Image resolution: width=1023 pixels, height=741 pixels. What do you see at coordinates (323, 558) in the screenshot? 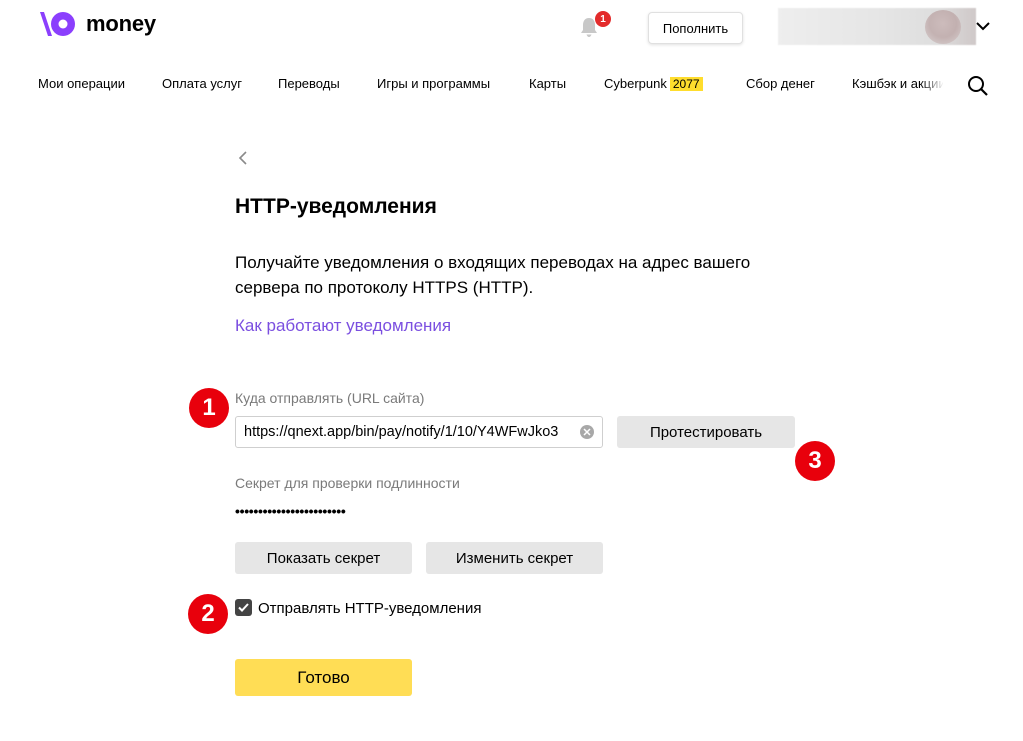
I see `show-secret-button: Показать секрет` at bounding box center [323, 558].